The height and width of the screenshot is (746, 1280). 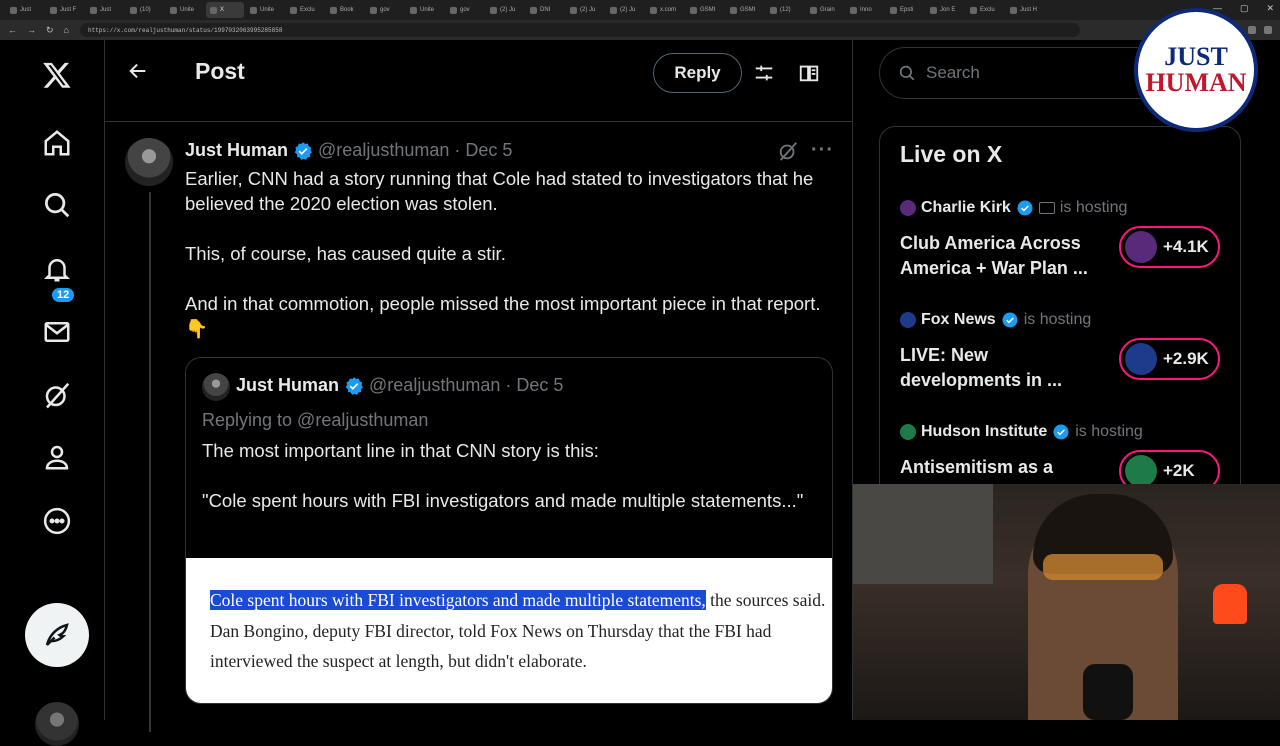 I want to click on hosting-label: is hosting, so click(x=1057, y=319).